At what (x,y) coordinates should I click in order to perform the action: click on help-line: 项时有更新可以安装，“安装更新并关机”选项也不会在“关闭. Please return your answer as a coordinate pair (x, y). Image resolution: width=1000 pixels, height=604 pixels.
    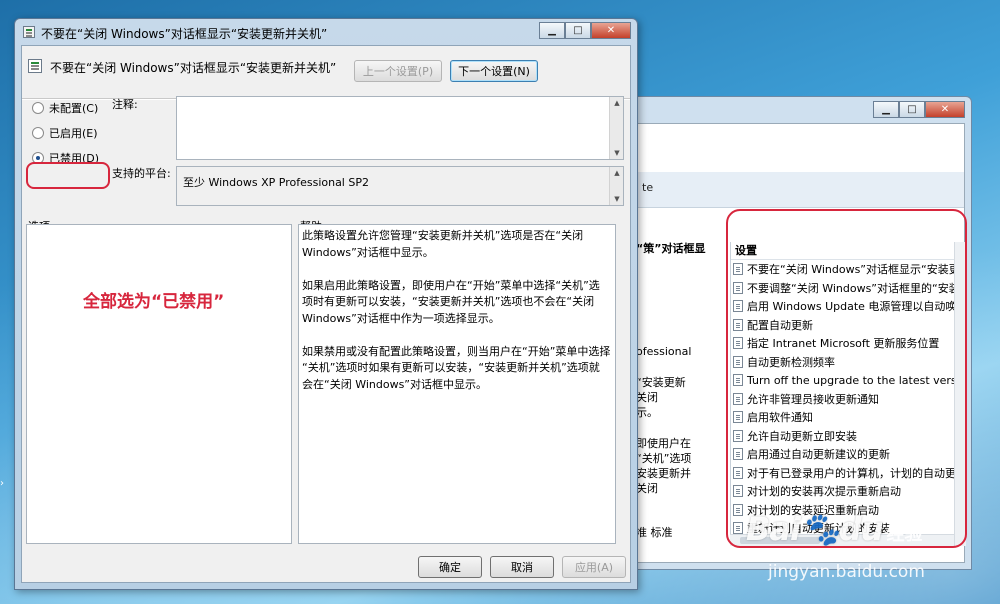
    Looking at the image, I should click on (448, 301).